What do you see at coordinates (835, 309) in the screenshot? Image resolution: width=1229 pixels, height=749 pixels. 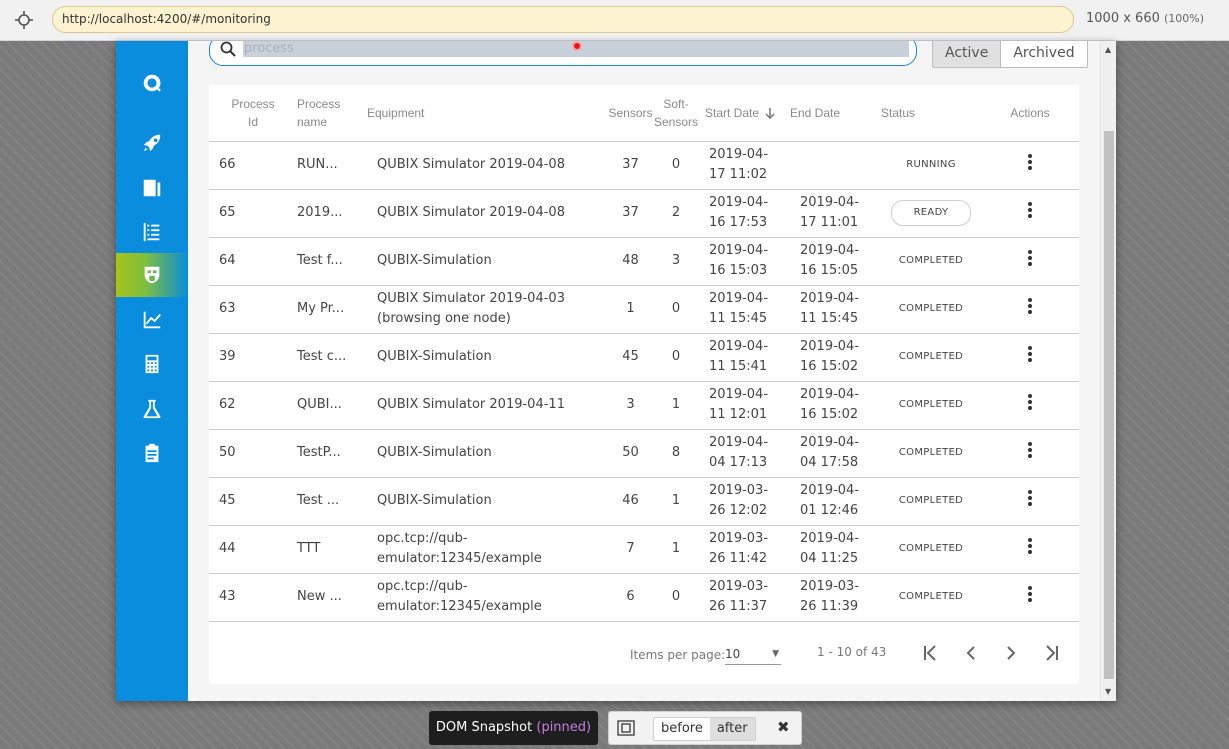 I see `cell-end-date: 2019-04-11 15:45` at bounding box center [835, 309].